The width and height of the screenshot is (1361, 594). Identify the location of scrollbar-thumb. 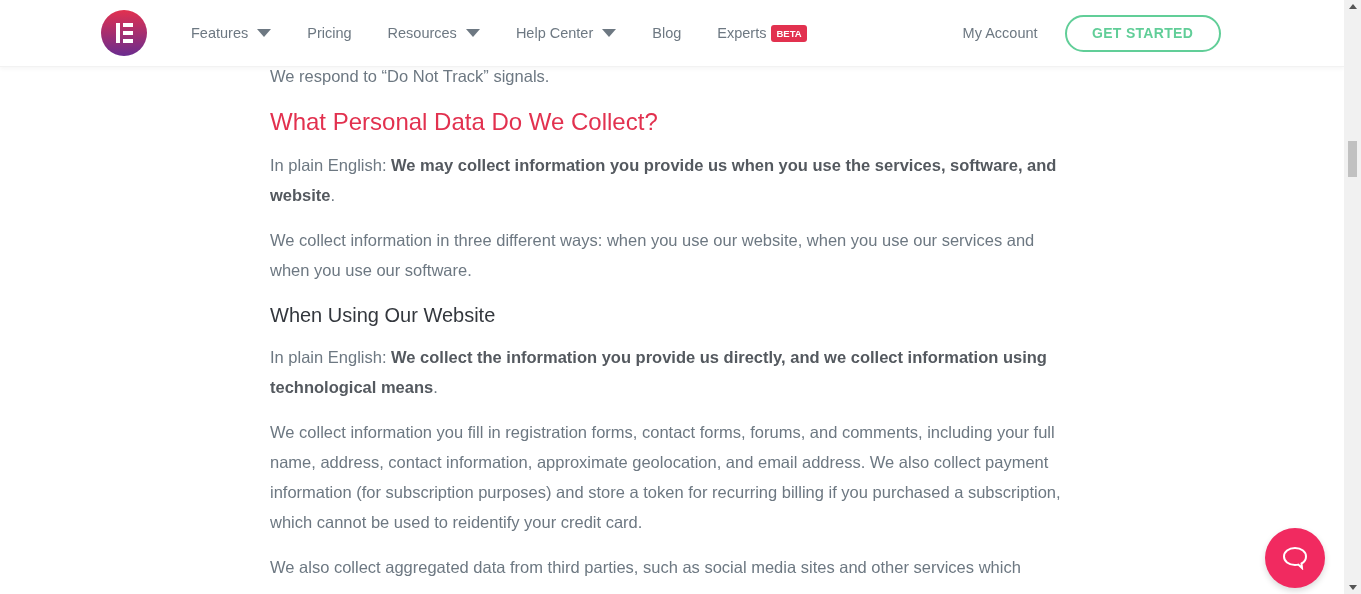
(1352, 159).